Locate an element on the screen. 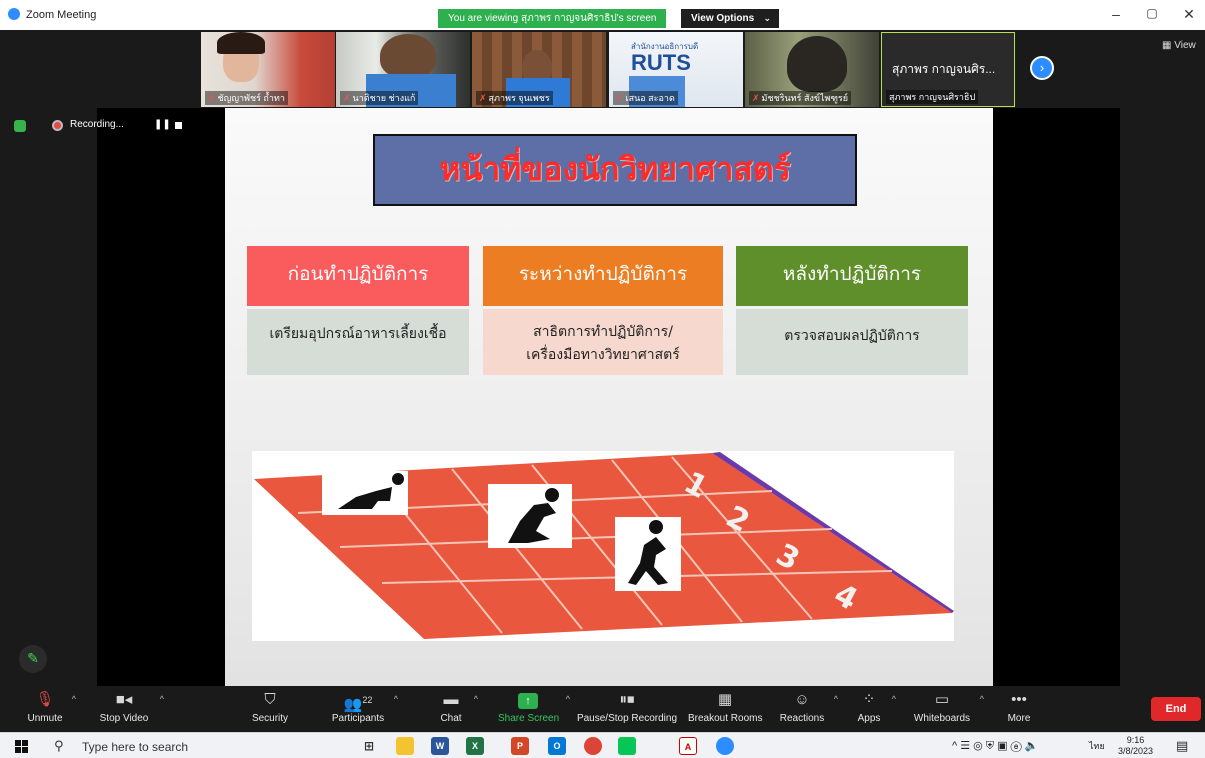  pause-stop-recording-label: Pause/Stop Recording is located at coordinates (627, 718).